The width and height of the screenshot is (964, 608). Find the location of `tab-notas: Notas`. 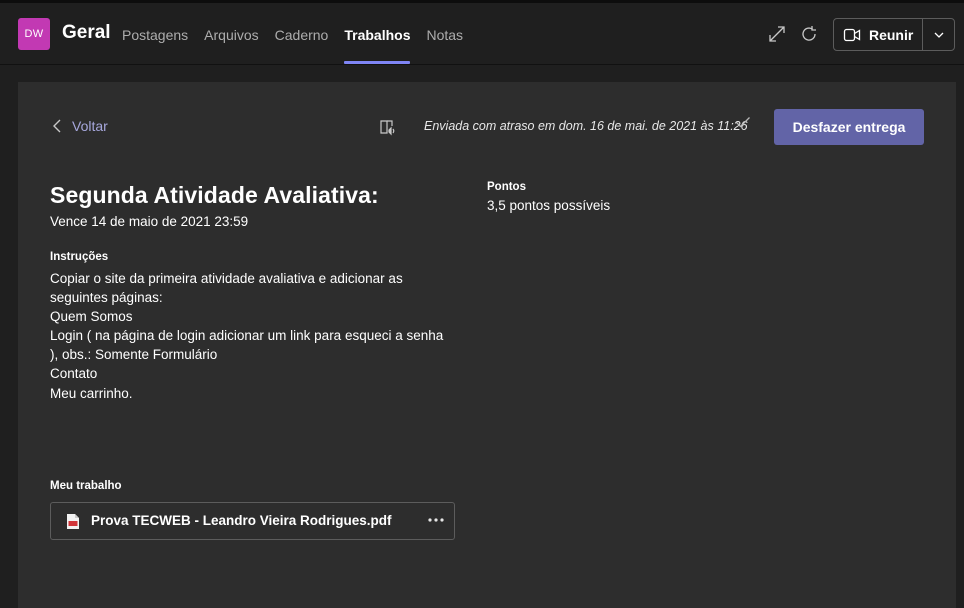

tab-notas: Notas is located at coordinates (444, 34).